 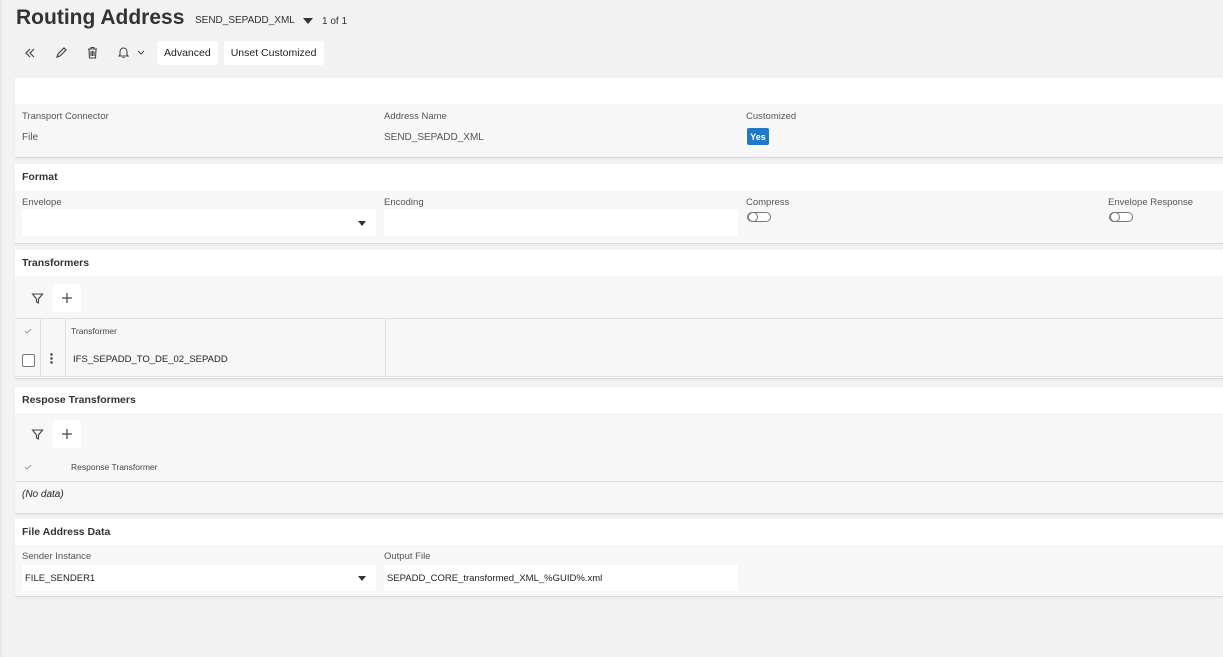 I want to click on transport-connector-value: File, so click(x=30, y=137).